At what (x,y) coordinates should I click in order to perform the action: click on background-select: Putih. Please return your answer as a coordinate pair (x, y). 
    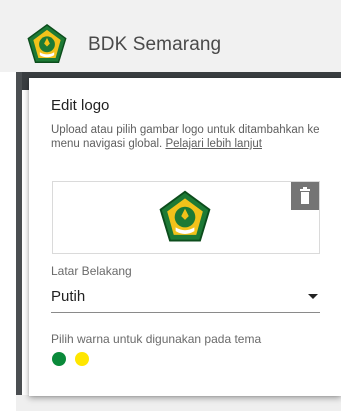
    Looking at the image, I should click on (185, 297).